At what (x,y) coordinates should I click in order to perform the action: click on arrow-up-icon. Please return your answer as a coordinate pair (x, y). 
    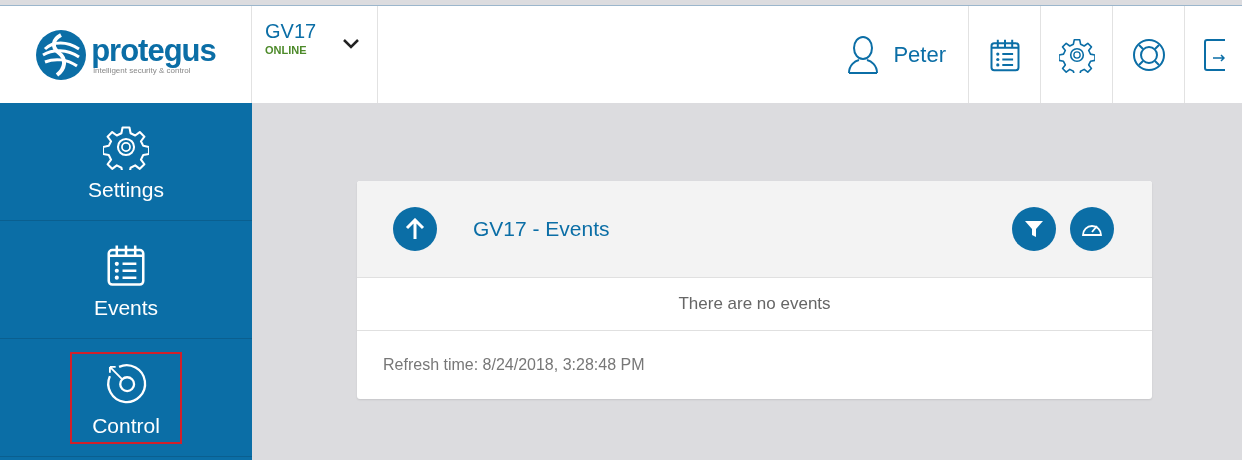
    Looking at the image, I should click on (415, 229).